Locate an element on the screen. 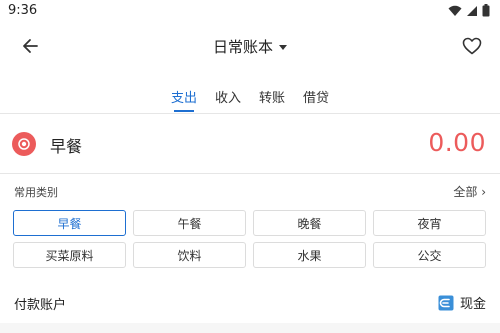  tab-expense: 支出 is located at coordinates (184, 97).